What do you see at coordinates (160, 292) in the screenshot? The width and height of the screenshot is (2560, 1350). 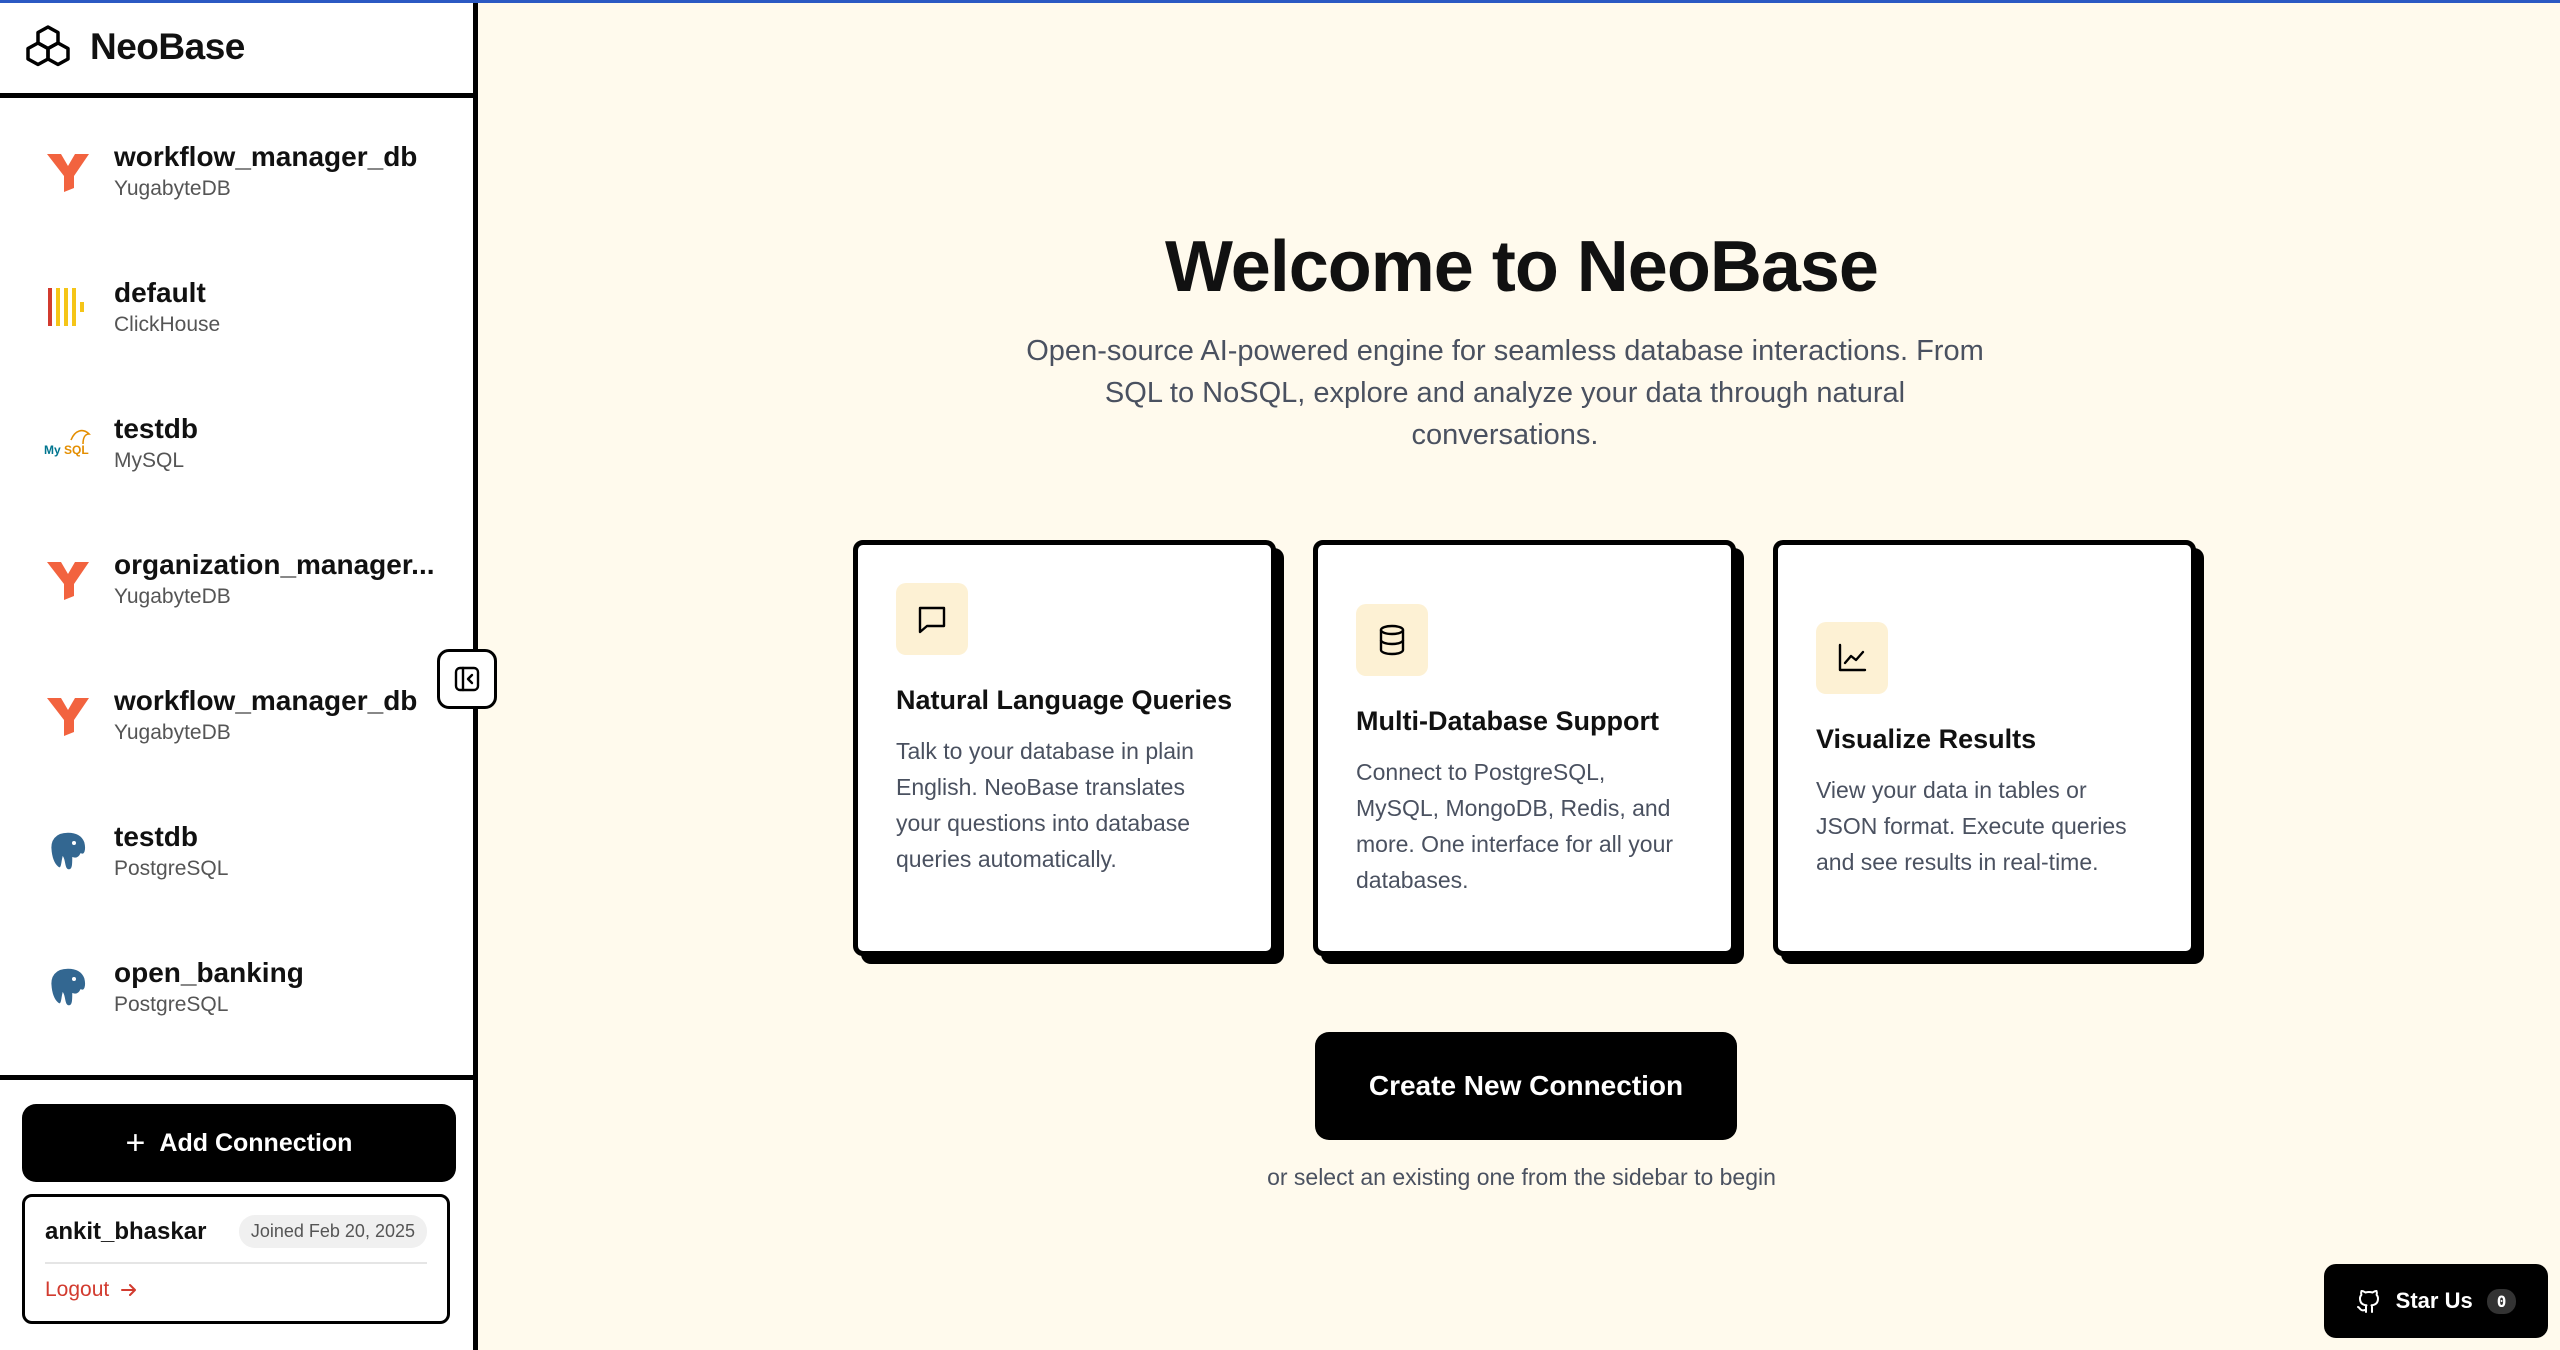 I see `connection-name: default` at bounding box center [160, 292].